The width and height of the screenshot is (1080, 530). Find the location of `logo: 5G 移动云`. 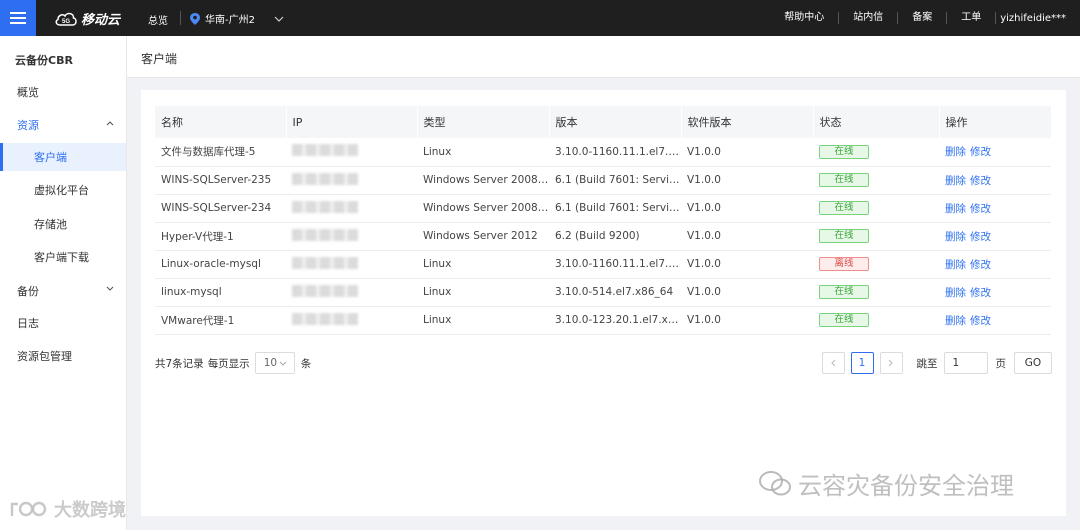

logo: 5G 移动云 is located at coordinates (87, 18).